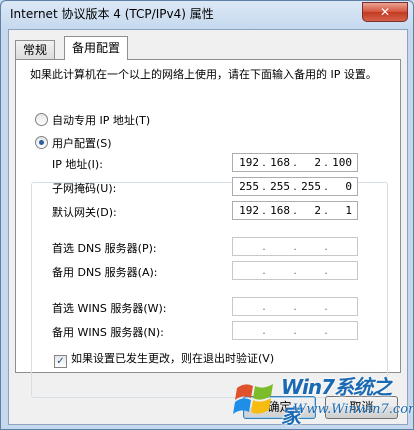  Describe the element at coordinates (348, 186) in the screenshot. I see `subnet-octet-4: 0` at that location.